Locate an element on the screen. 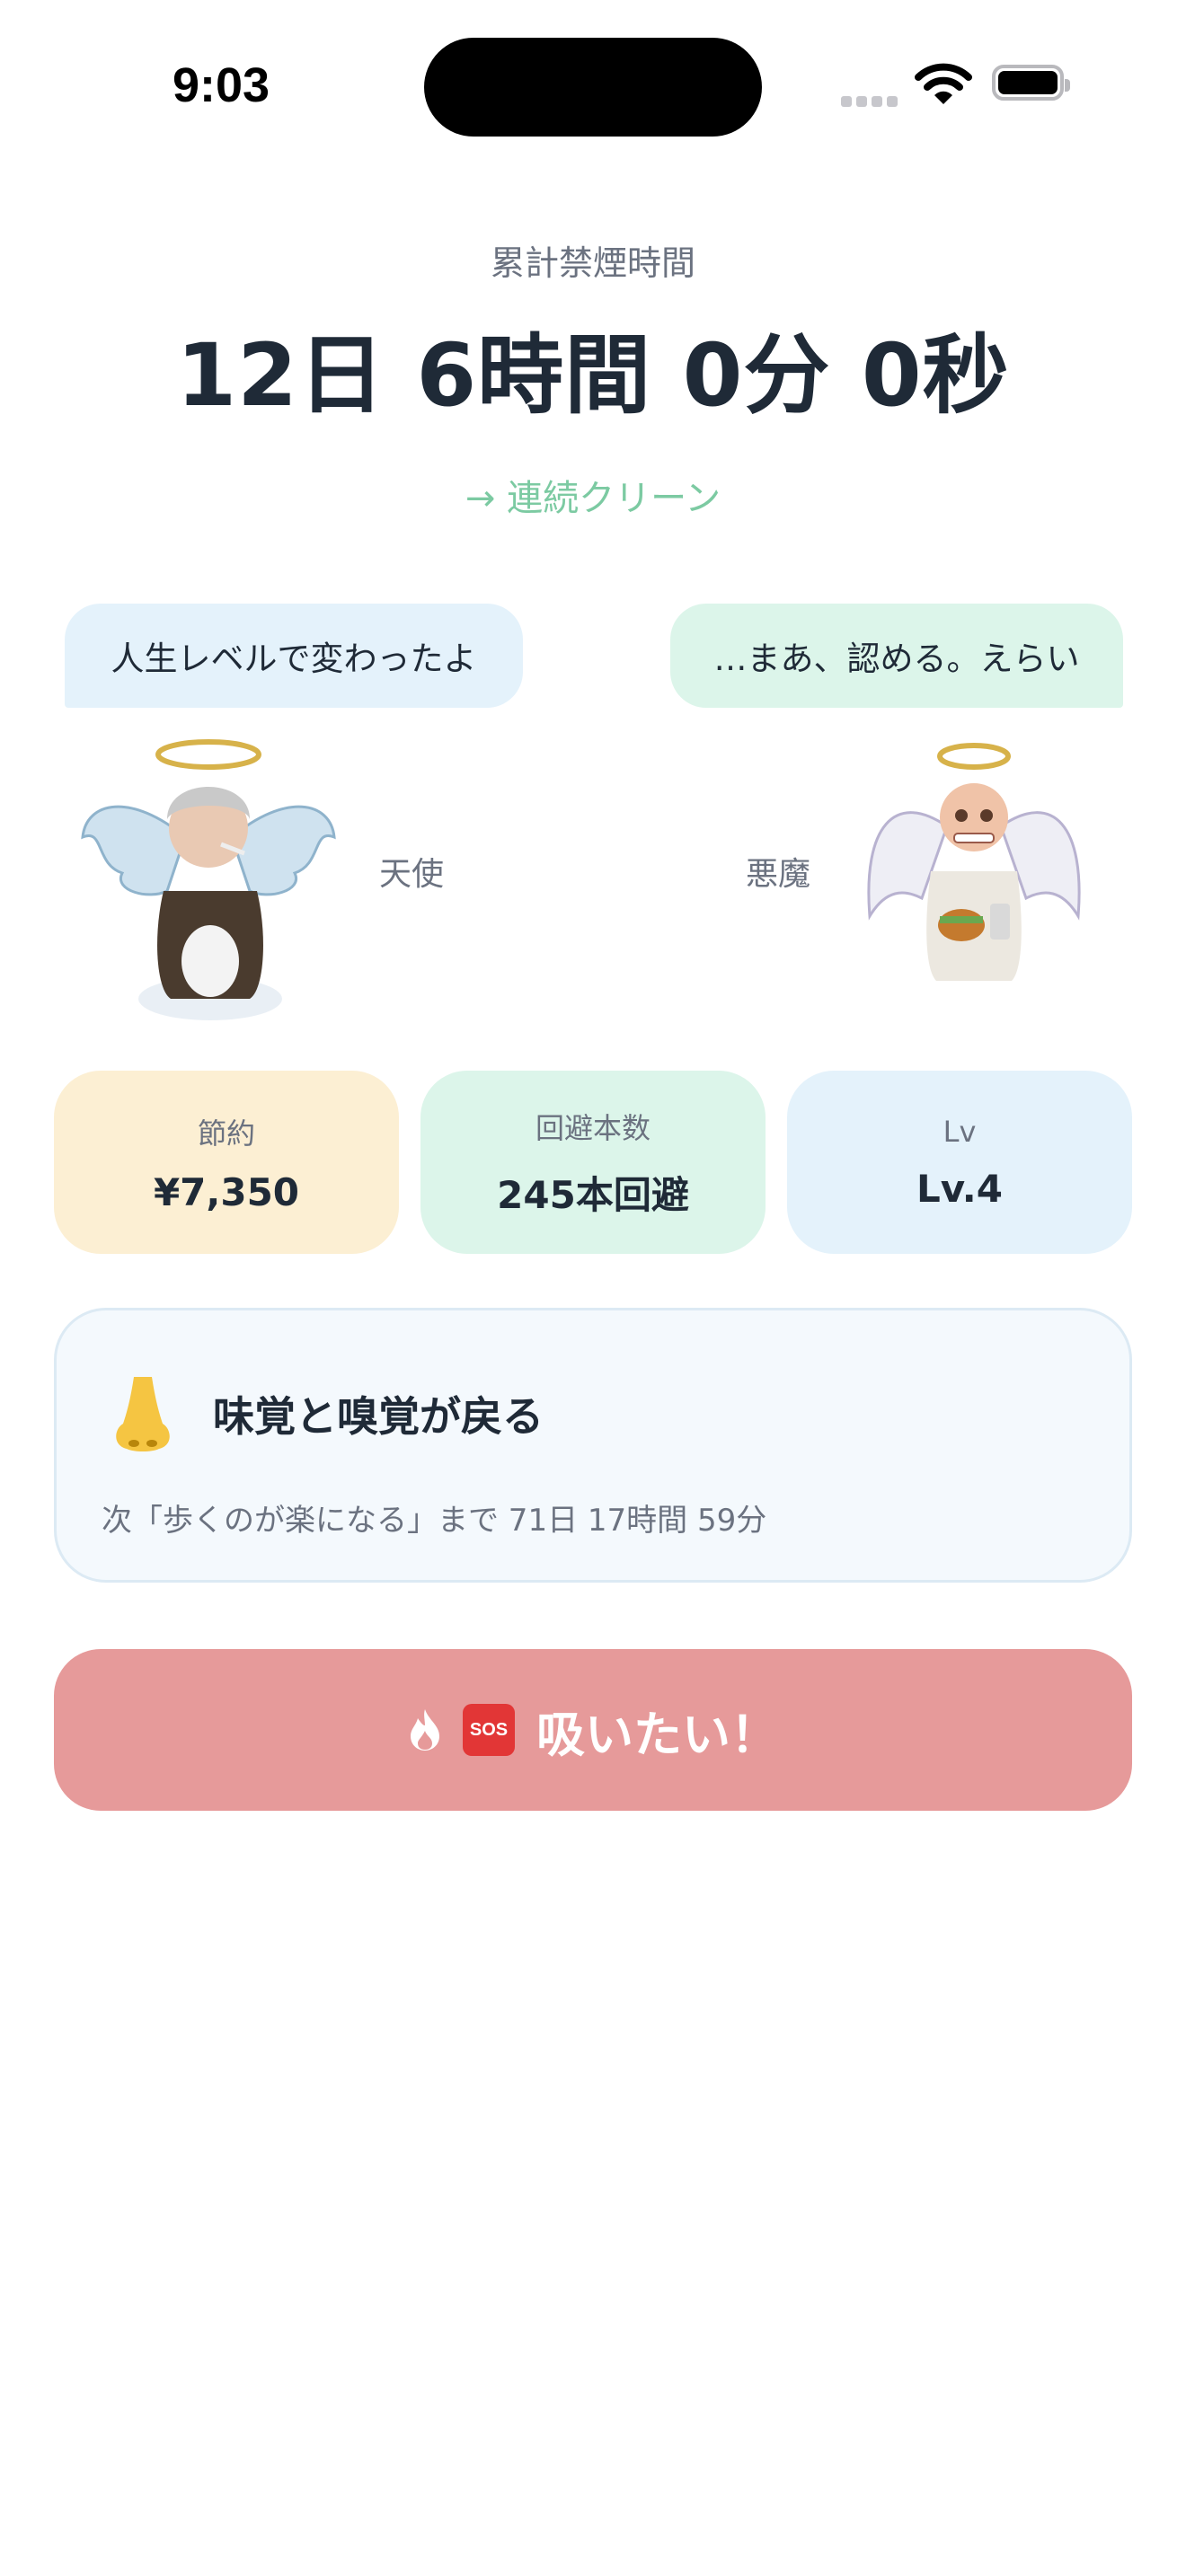 The height and width of the screenshot is (2576, 1186). stat-card-level: Lv Lv.4 is located at coordinates (959, 1162).